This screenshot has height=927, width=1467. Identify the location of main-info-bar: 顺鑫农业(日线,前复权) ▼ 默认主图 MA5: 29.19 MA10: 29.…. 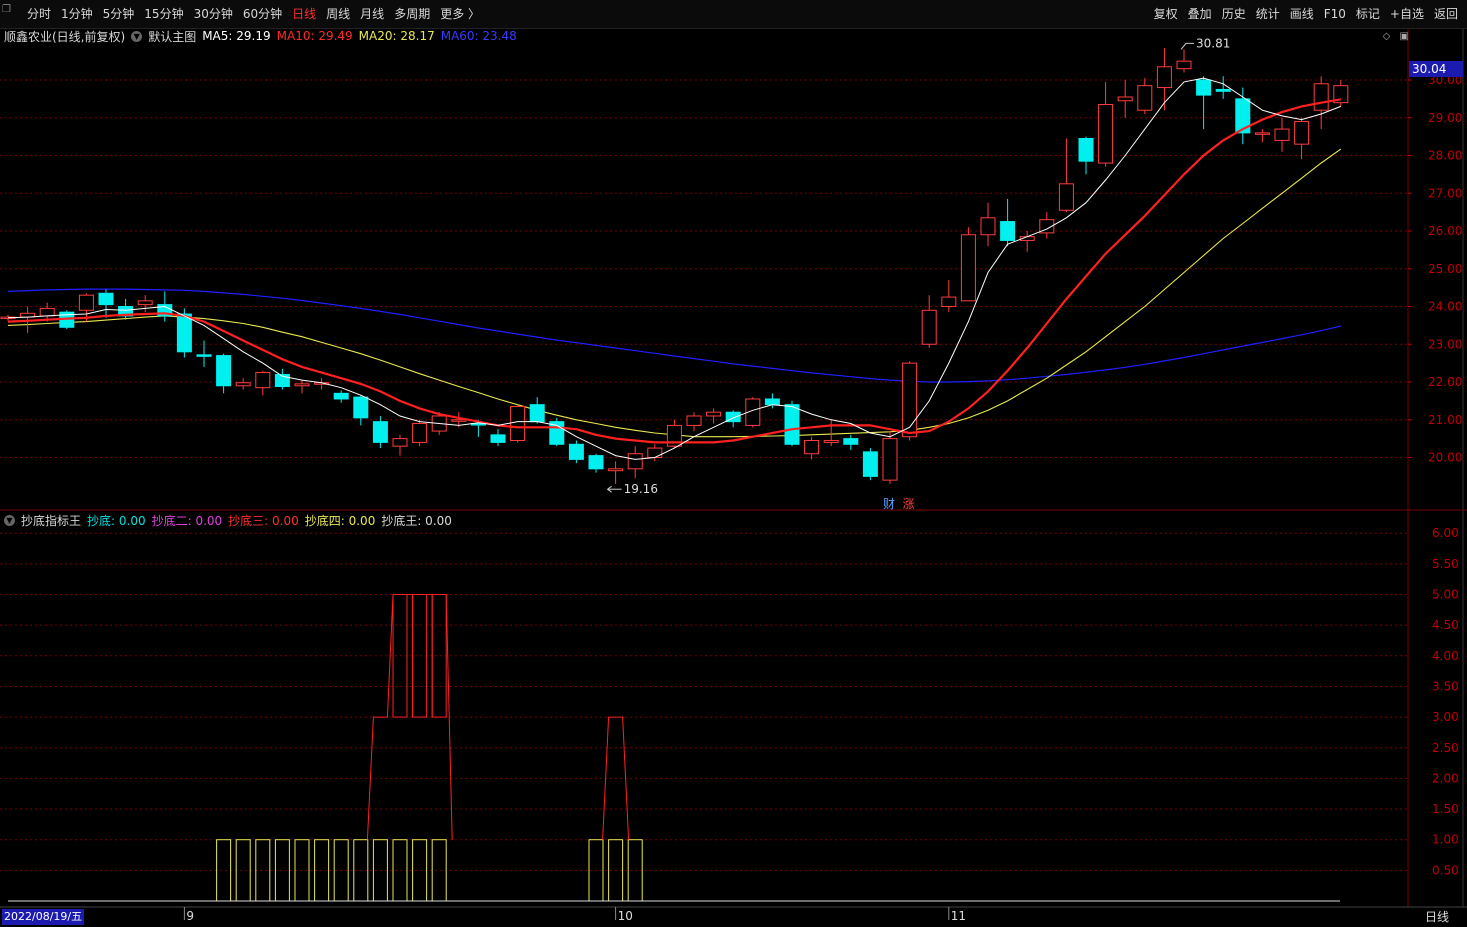
(263, 36).